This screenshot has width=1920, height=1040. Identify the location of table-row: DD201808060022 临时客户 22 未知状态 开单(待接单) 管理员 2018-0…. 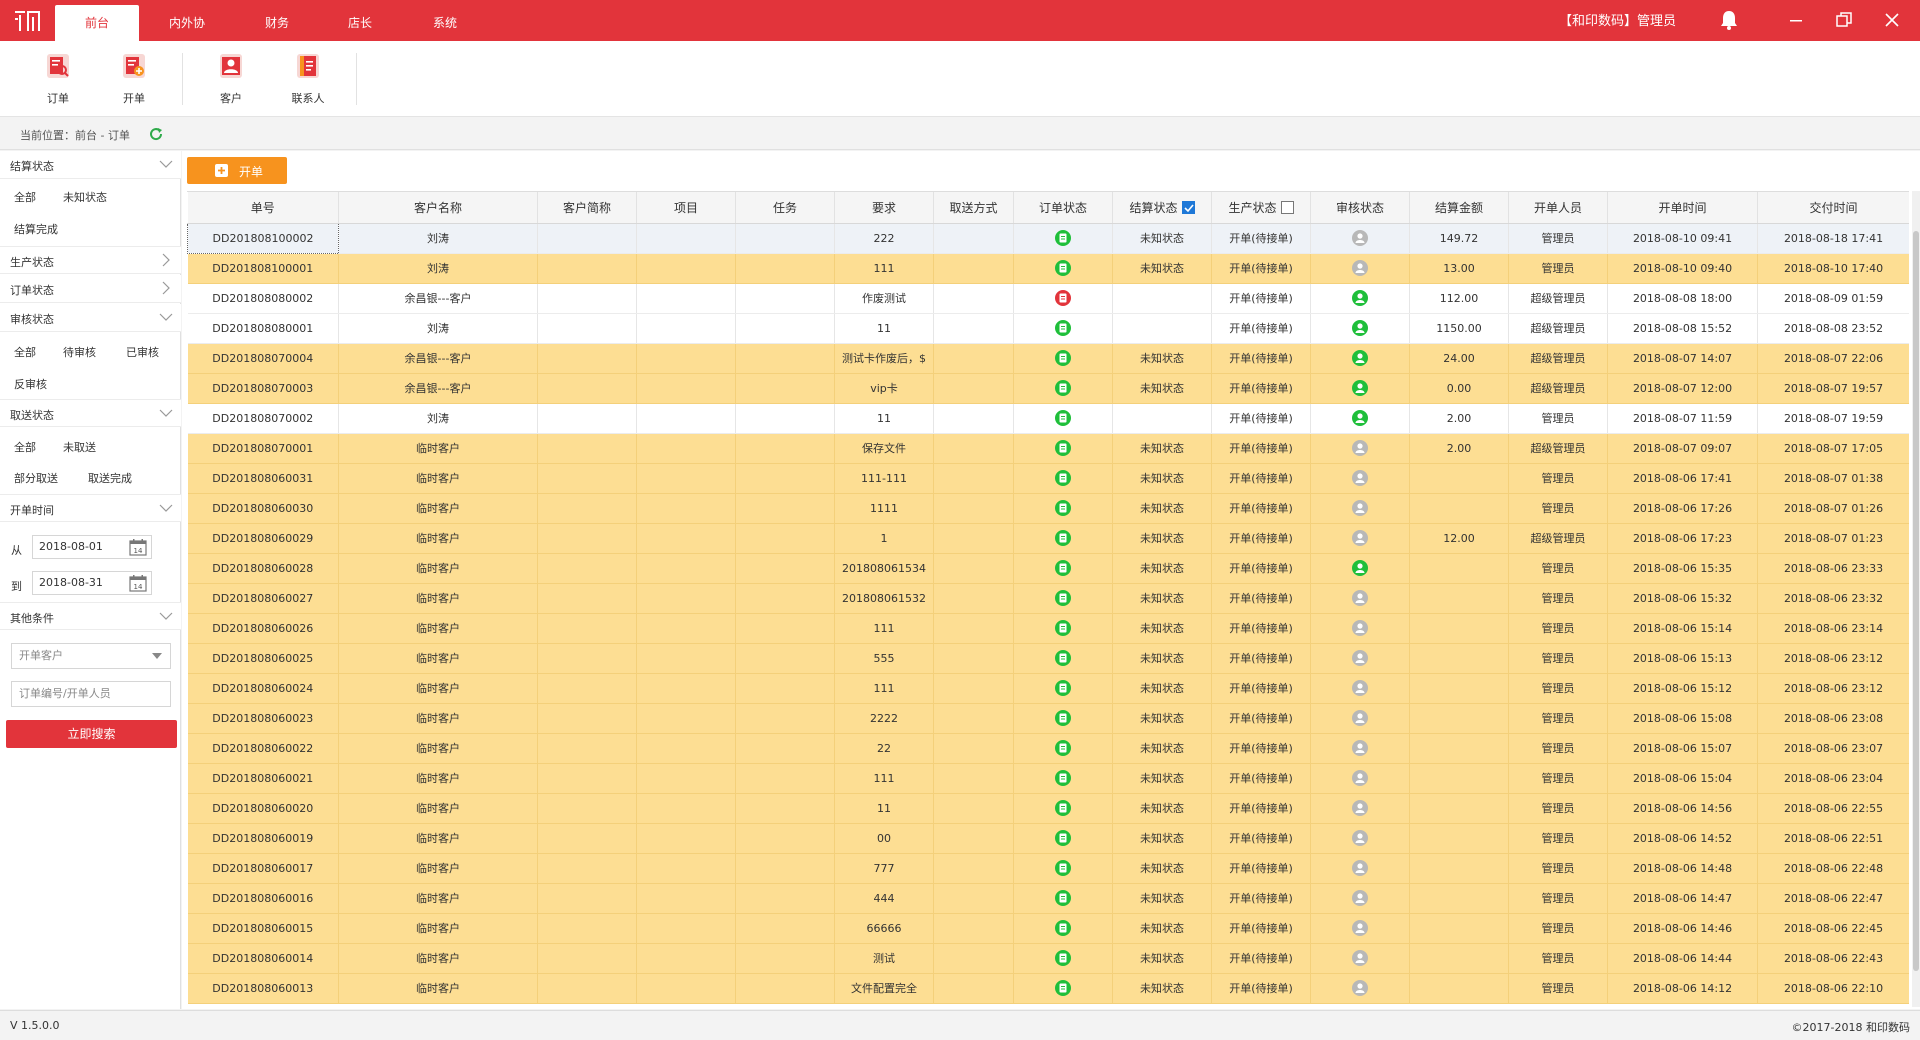
(1048, 748).